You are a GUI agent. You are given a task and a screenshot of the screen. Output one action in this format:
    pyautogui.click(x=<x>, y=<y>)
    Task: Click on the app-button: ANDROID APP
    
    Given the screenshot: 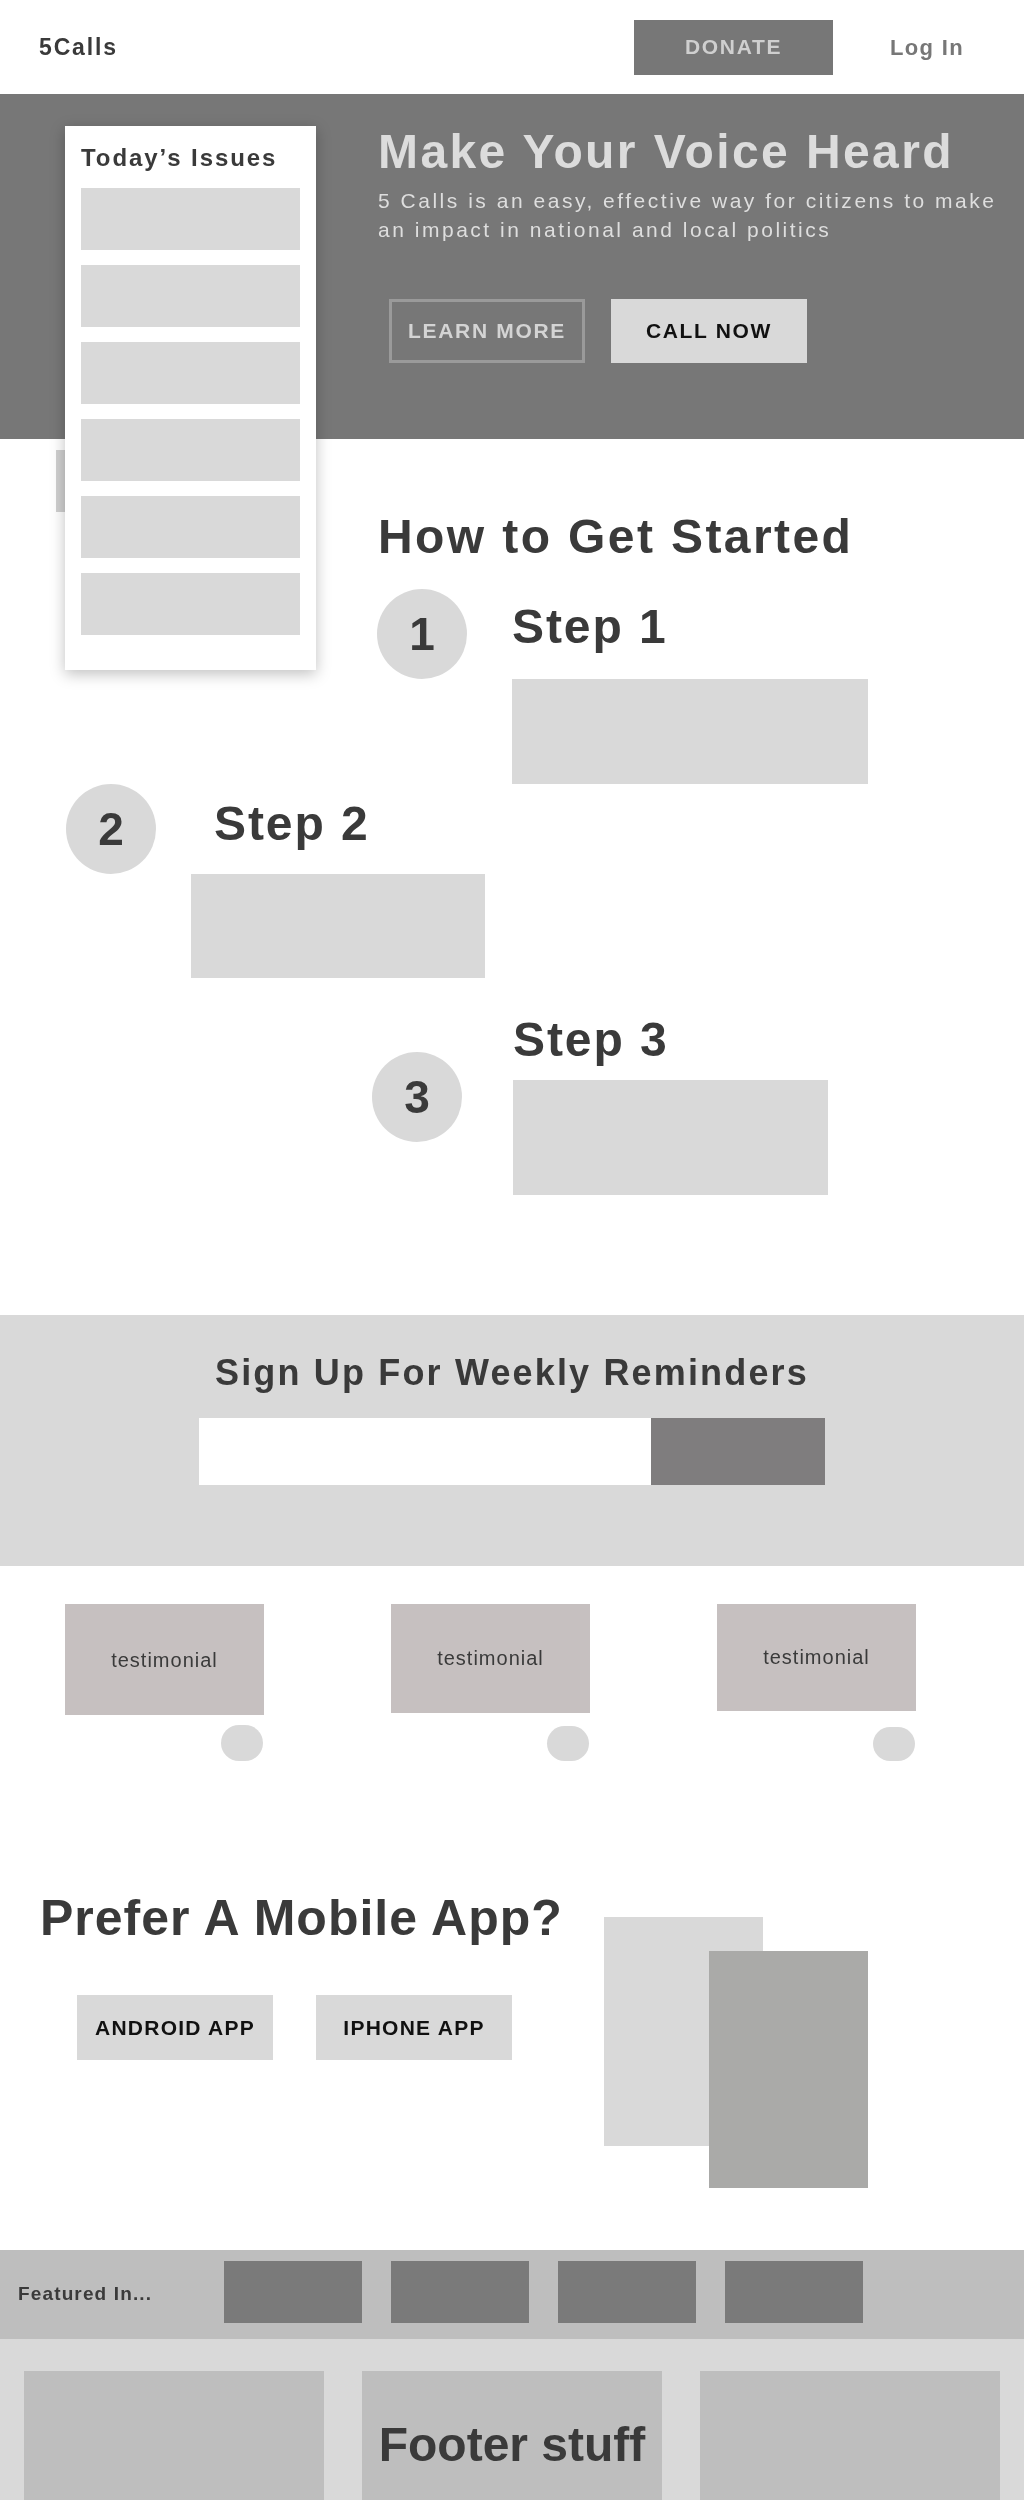 What is the action you would take?
    pyautogui.click(x=175, y=2027)
    